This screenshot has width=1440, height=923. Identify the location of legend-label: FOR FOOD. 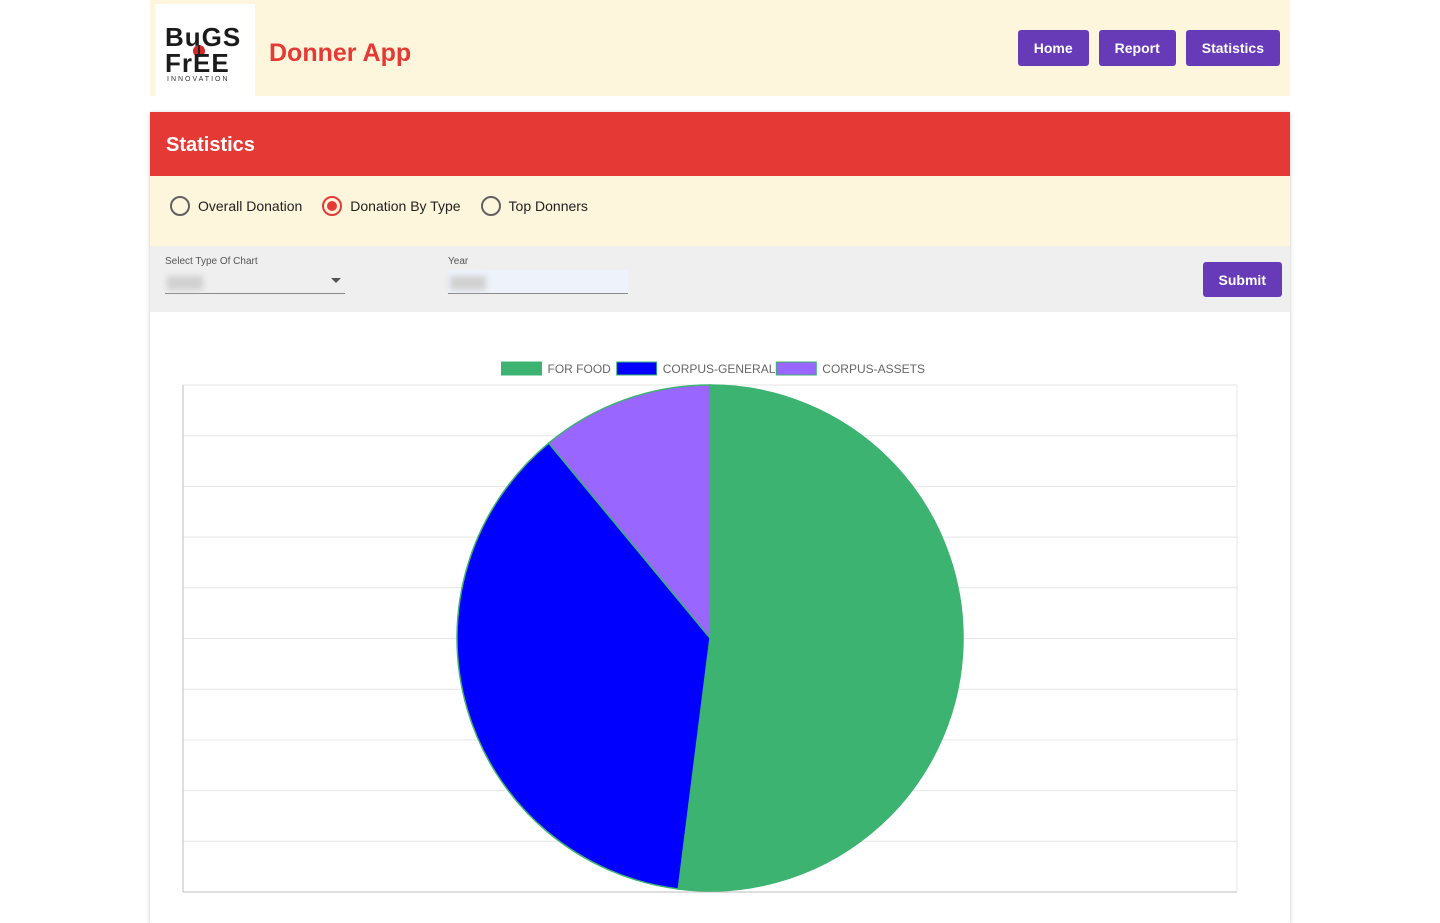
(580, 369).